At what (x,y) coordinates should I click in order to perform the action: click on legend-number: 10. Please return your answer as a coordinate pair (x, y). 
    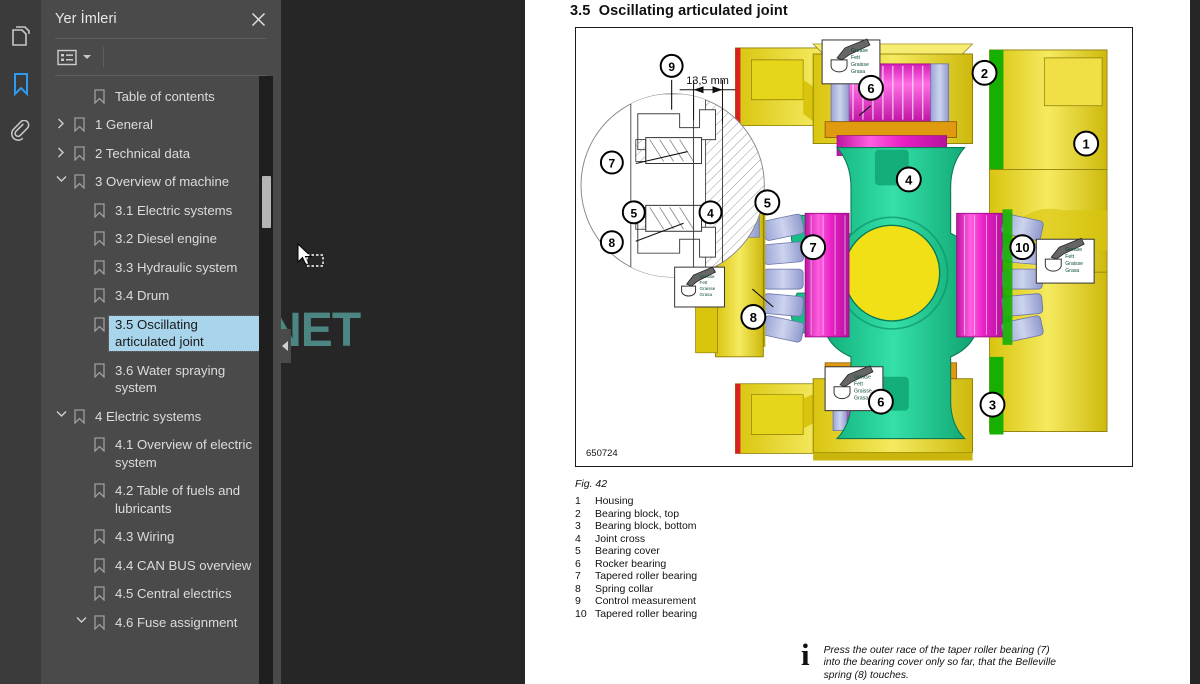
    Looking at the image, I should click on (581, 613).